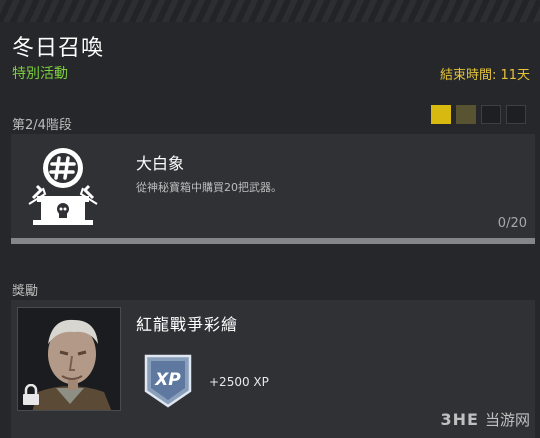  I want to click on xp-badge-icon: XP, so click(168, 381).